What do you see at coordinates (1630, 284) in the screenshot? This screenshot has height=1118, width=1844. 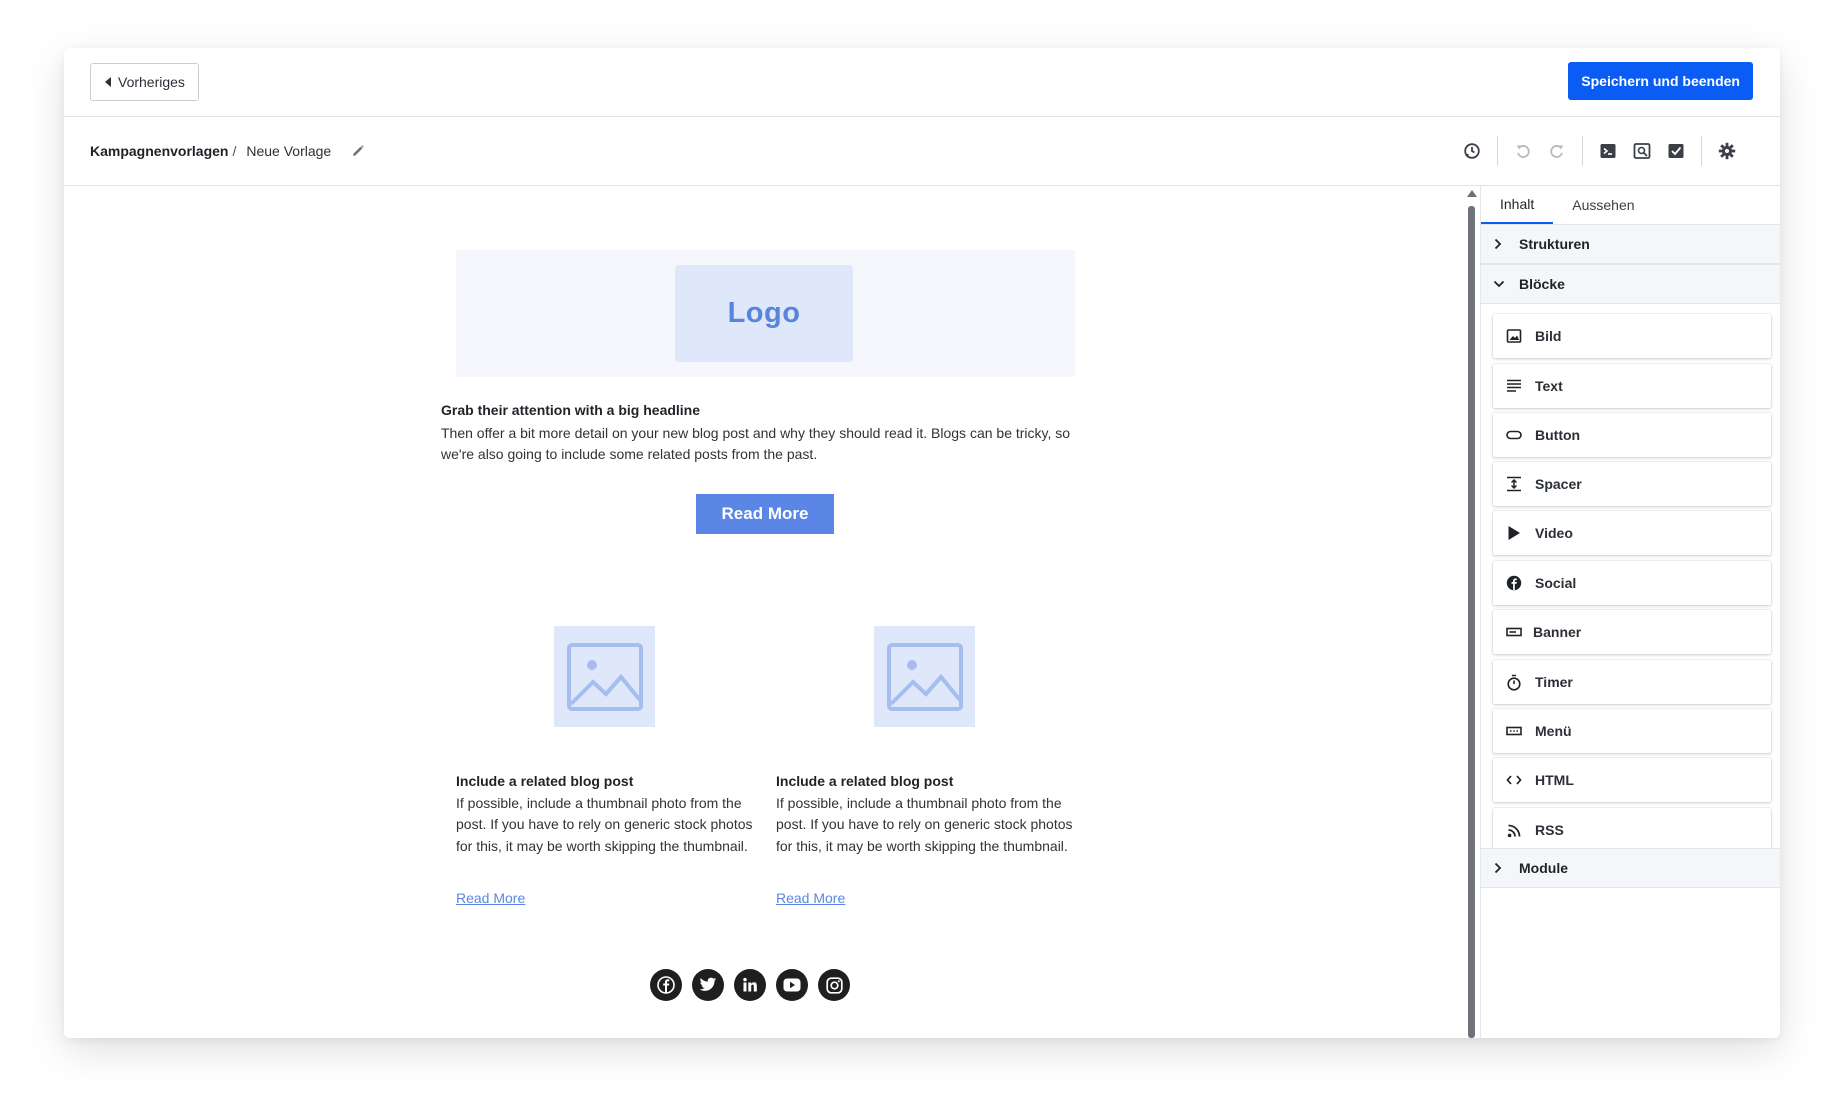 I see `section-blocks: Blöcke` at bounding box center [1630, 284].